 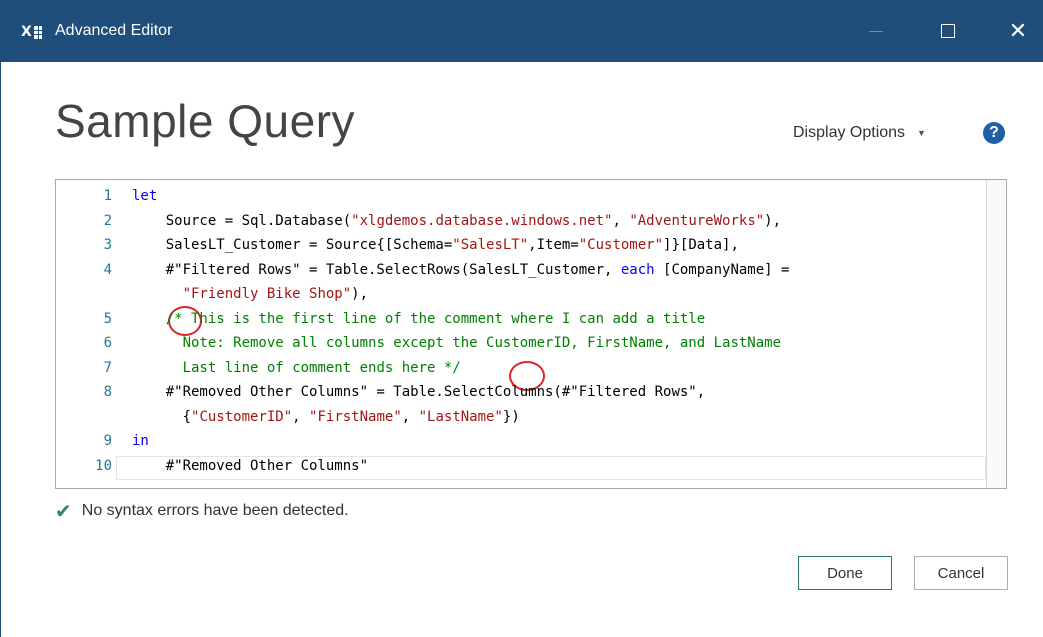 I want to click on code-text: in, so click(x=140, y=441).